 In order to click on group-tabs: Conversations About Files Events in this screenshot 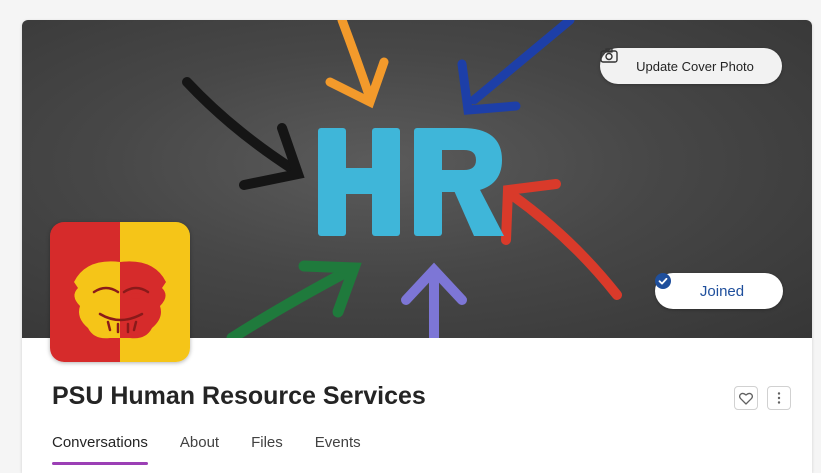, I will do `click(222, 449)`.